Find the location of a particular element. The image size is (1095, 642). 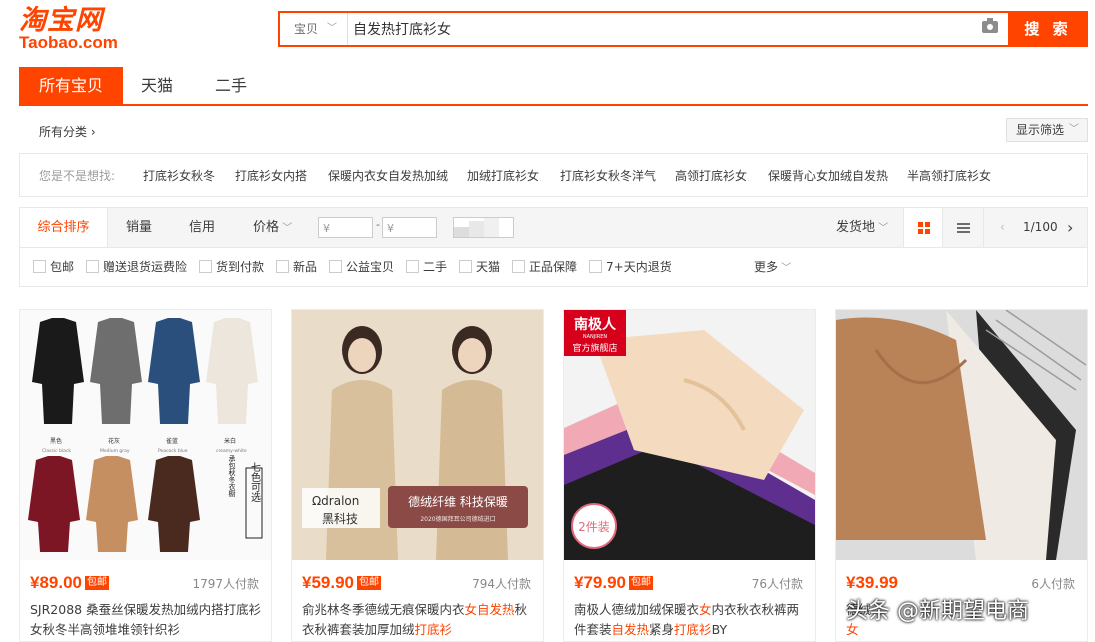

prev-page-icon: ‹ is located at coordinates (1002, 227).